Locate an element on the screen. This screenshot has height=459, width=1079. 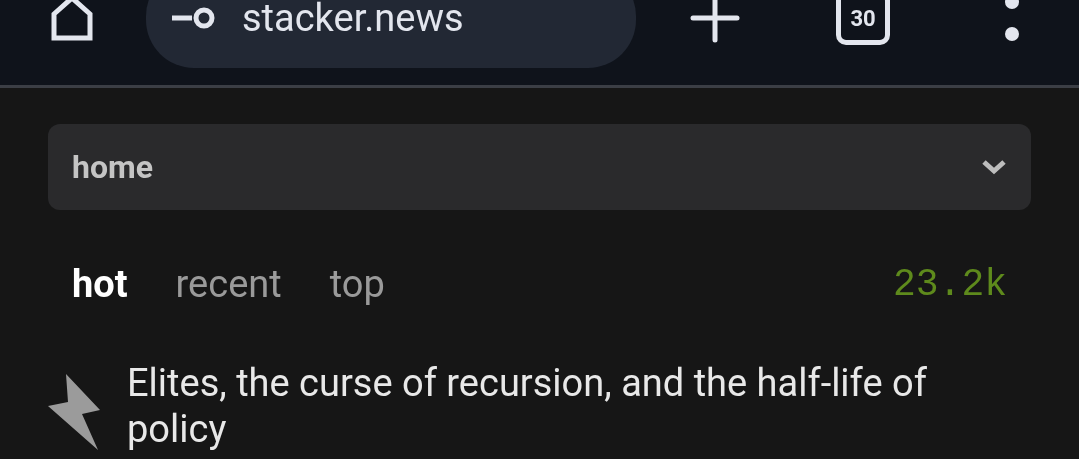
plus-icon is located at coordinates (715, 21).